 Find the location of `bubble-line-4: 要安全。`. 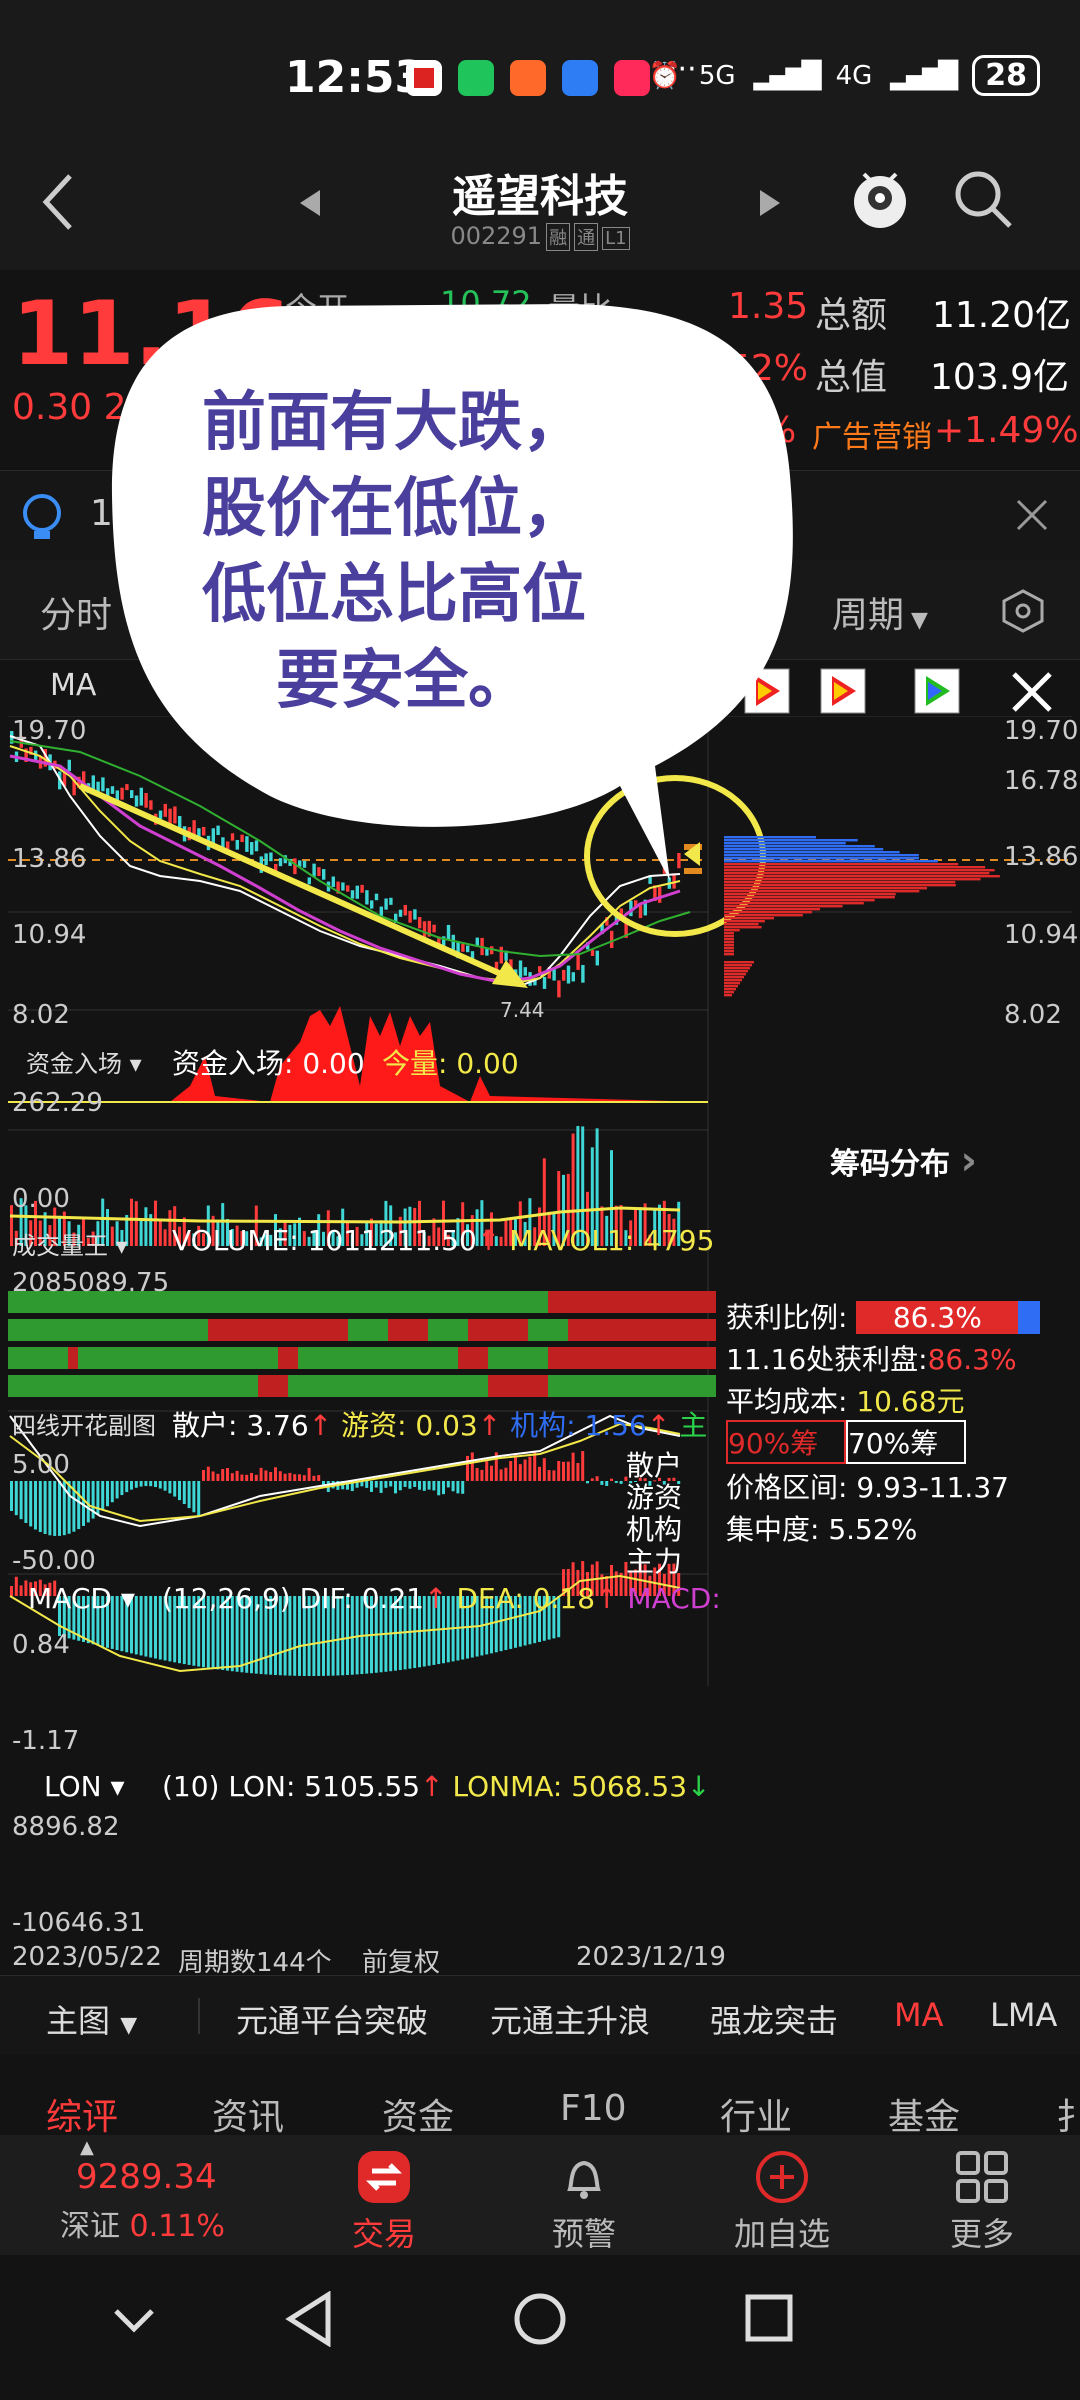

bubble-line-4: 要安全。 is located at coordinates (404, 681).